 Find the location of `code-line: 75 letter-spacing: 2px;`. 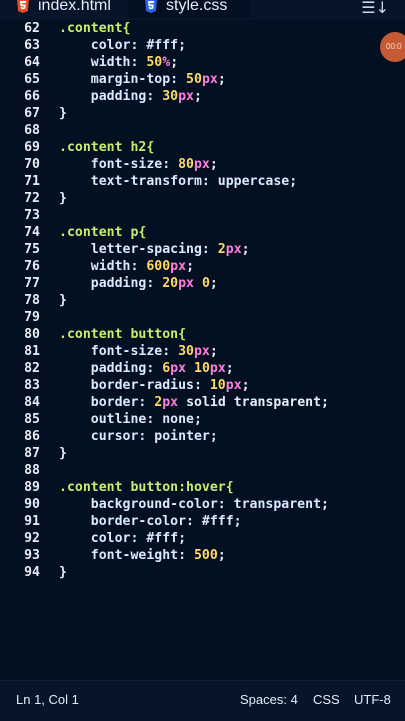

code-line: 75 letter-spacing: 2px; is located at coordinates (202, 249).